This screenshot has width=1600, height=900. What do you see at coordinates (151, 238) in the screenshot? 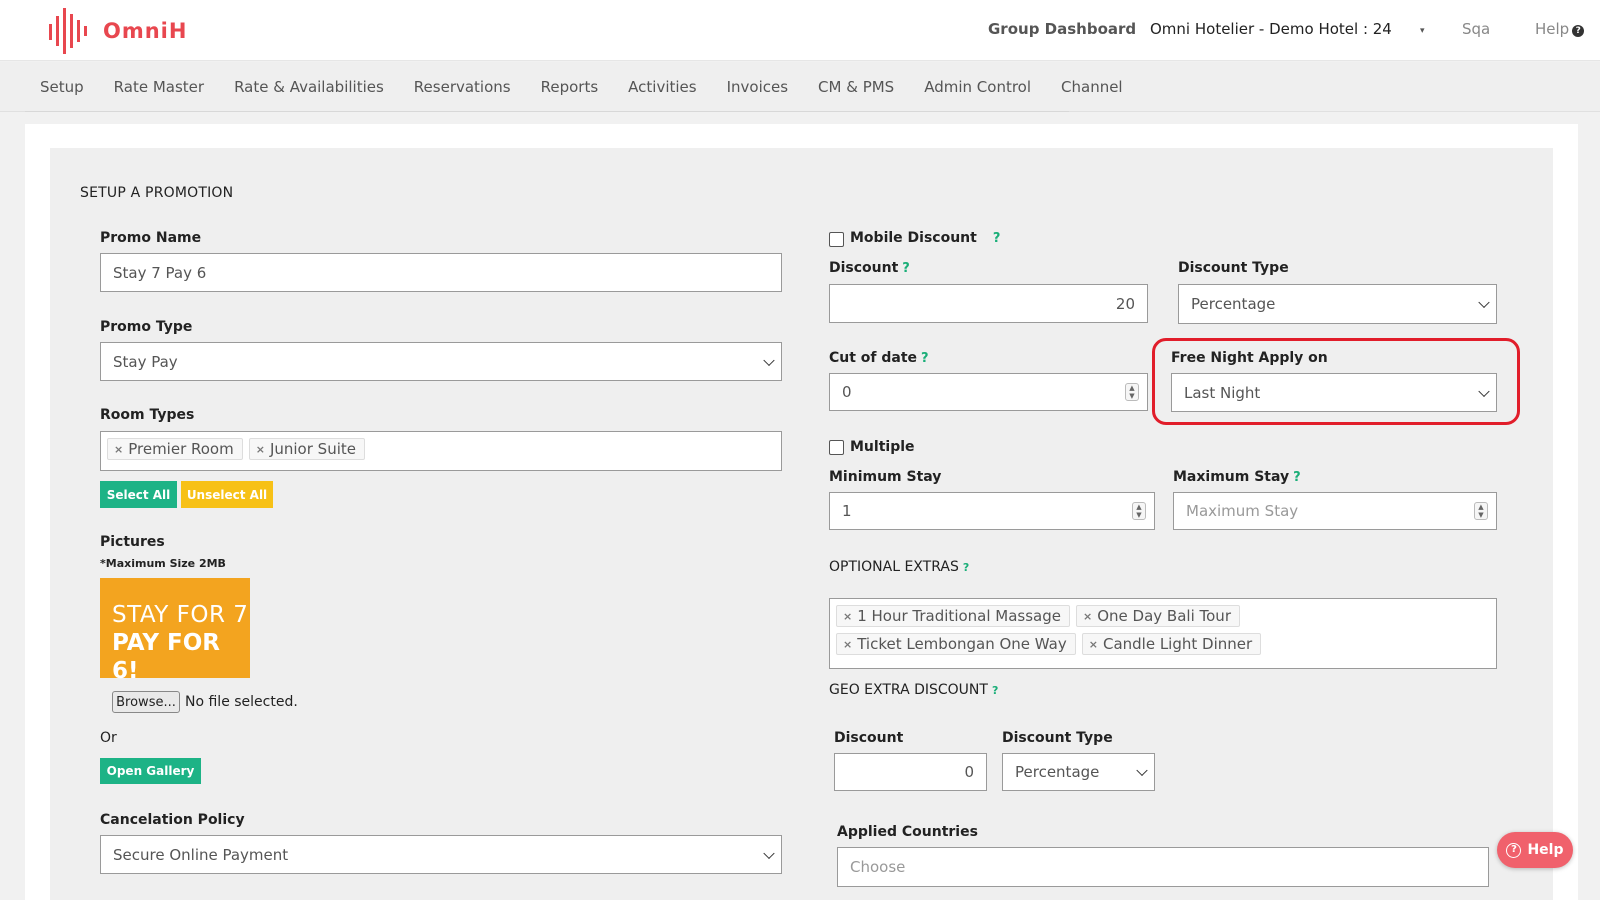
I see `promo-name-label: Promo Name` at bounding box center [151, 238].